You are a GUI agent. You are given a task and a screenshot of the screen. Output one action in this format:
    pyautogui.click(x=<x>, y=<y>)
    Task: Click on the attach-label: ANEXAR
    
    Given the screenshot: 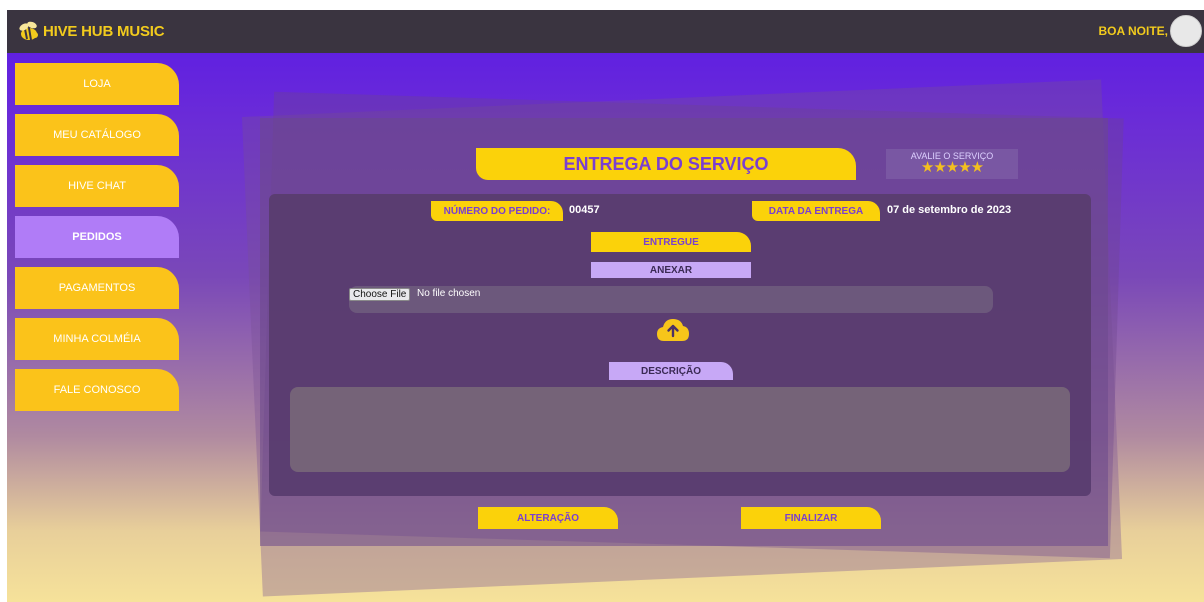 What is the action you would take?
    pyautogui.click(x=671, y=270)
    